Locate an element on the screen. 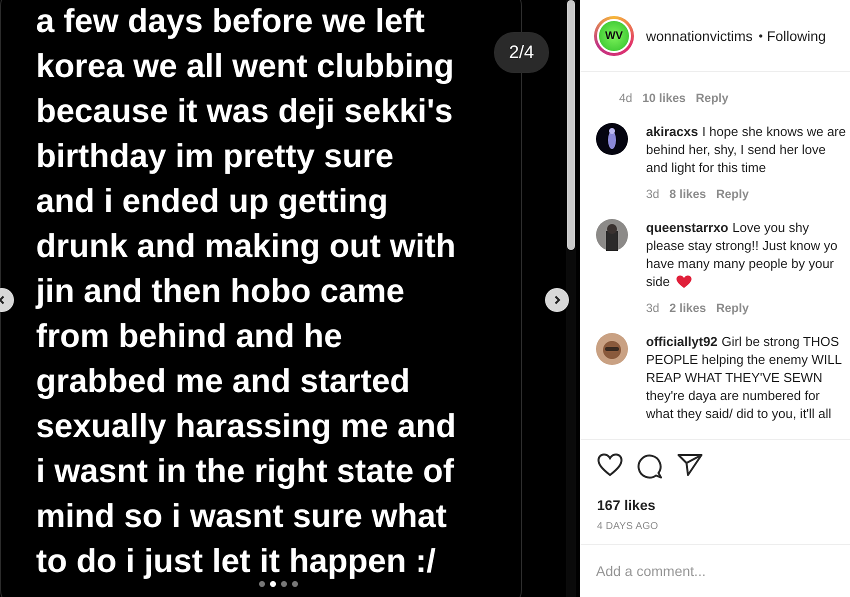  likes-count: 167 likes is located at coordinates (715, 505).